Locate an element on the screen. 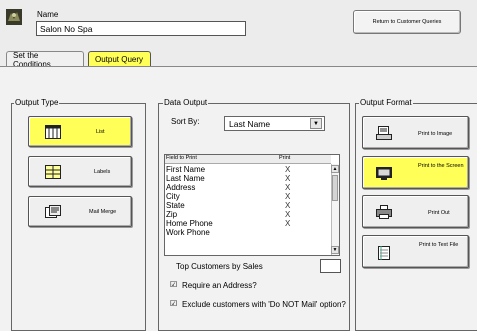 The image size is (477, 331). output-format-title: Output Format is located at coordinates (386, 102).